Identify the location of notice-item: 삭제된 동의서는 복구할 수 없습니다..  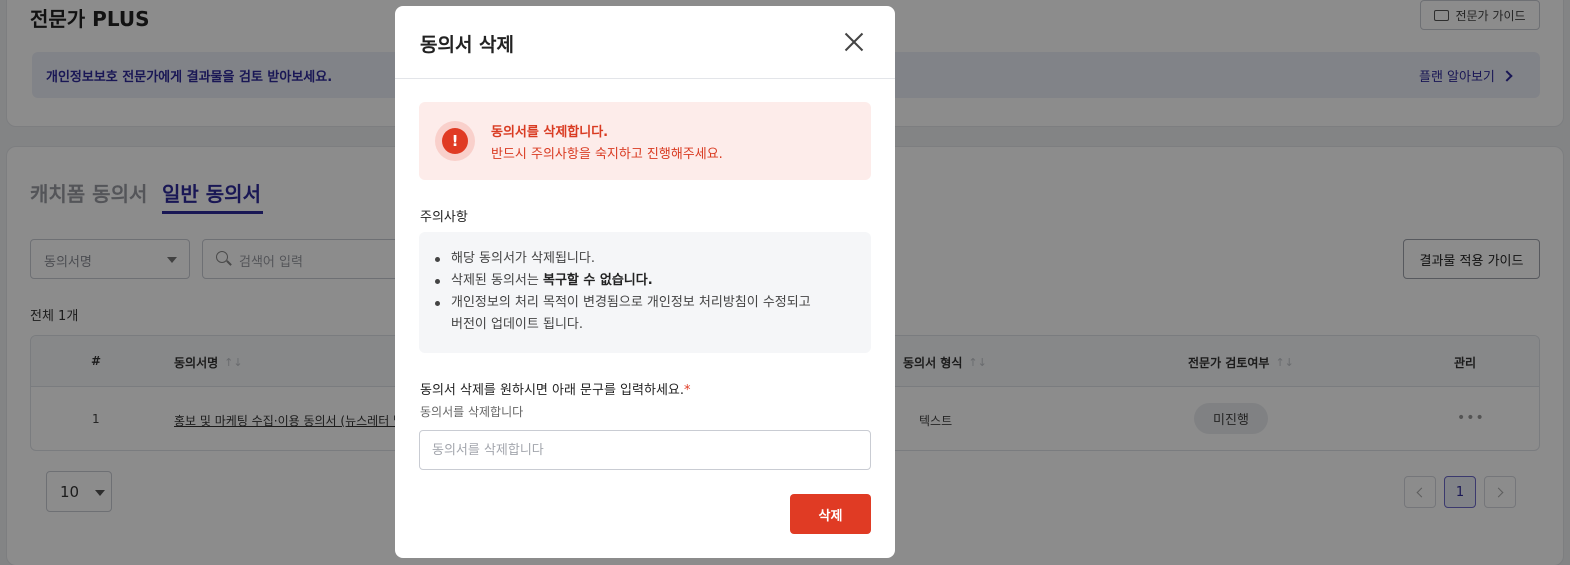
(643, 281).